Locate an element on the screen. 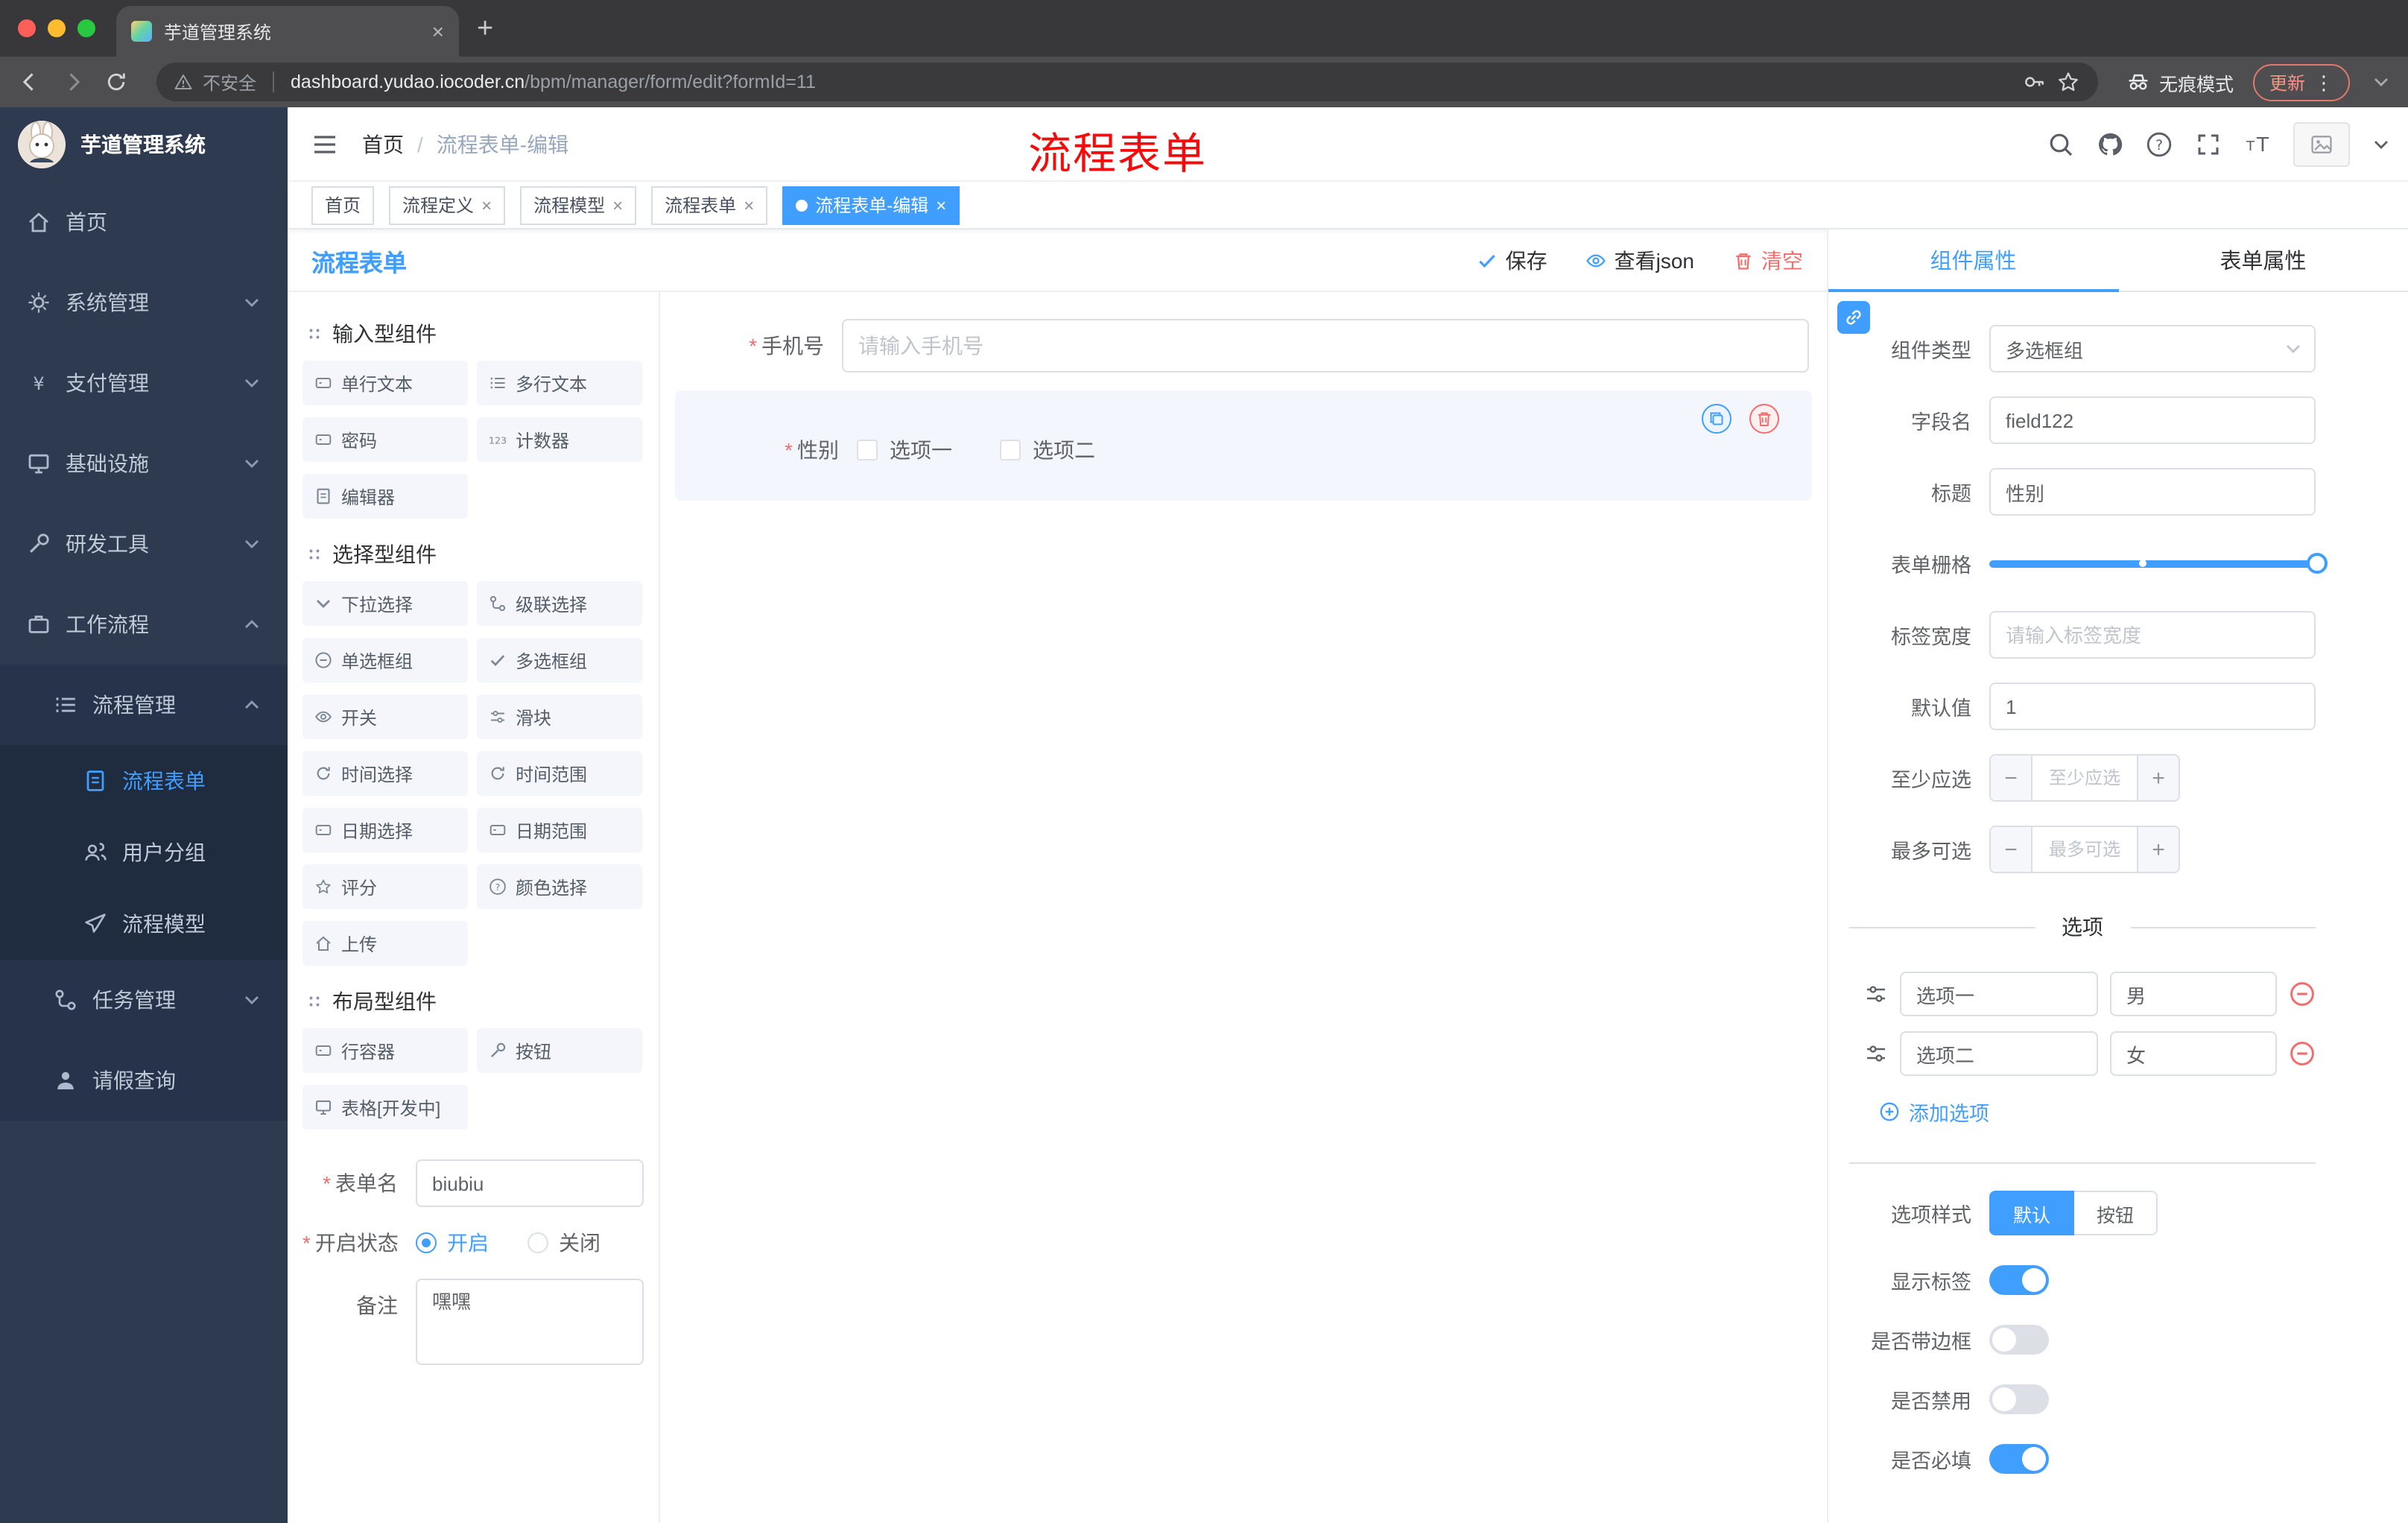 The width and height of the screenshot is (2408, 1523). canvas-field-gender-selected: * 性别 选项一 选项二 is located at coordinates (1243, 445).